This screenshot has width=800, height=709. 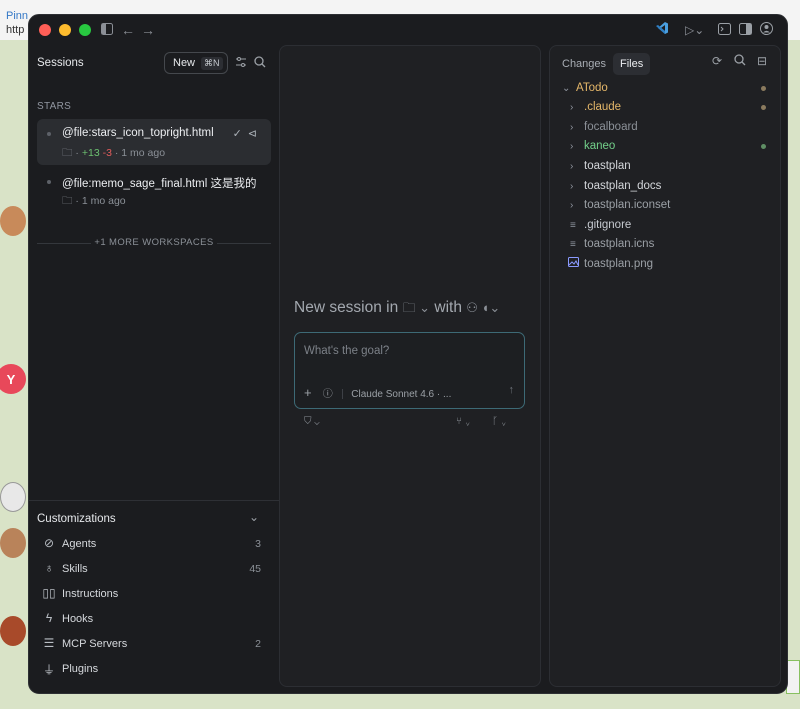 What do you see at coordinates (54, 106) in the screenshot?
I see `stars-section-label: STARS` at bounding box center [54, 106].